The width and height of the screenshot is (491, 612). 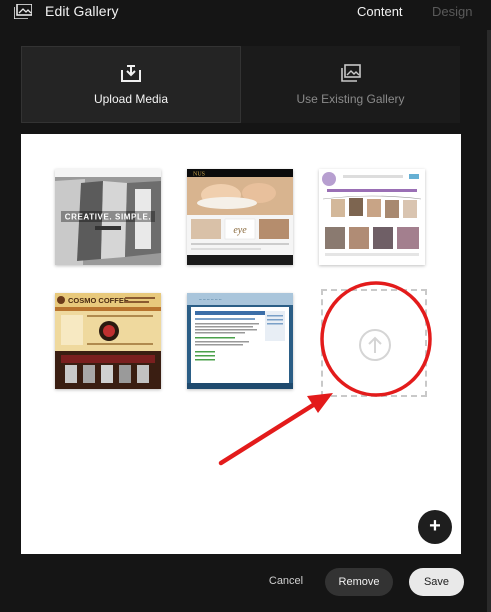 What do you see at coordinates (350, 84) in the screenshot?
I see `use-existing-gallery-tab: Use Existing Gallery` at bounding box center [350, 84].